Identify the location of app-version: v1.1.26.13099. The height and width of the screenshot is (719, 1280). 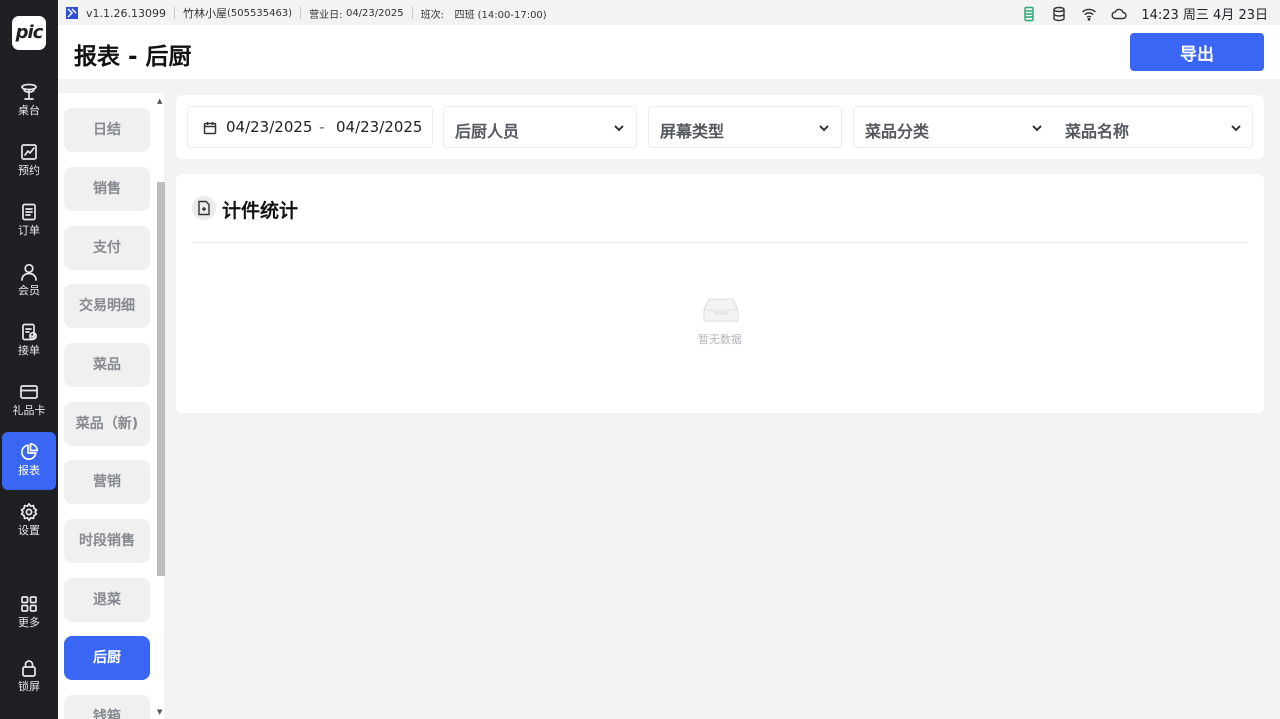
(126, 13).